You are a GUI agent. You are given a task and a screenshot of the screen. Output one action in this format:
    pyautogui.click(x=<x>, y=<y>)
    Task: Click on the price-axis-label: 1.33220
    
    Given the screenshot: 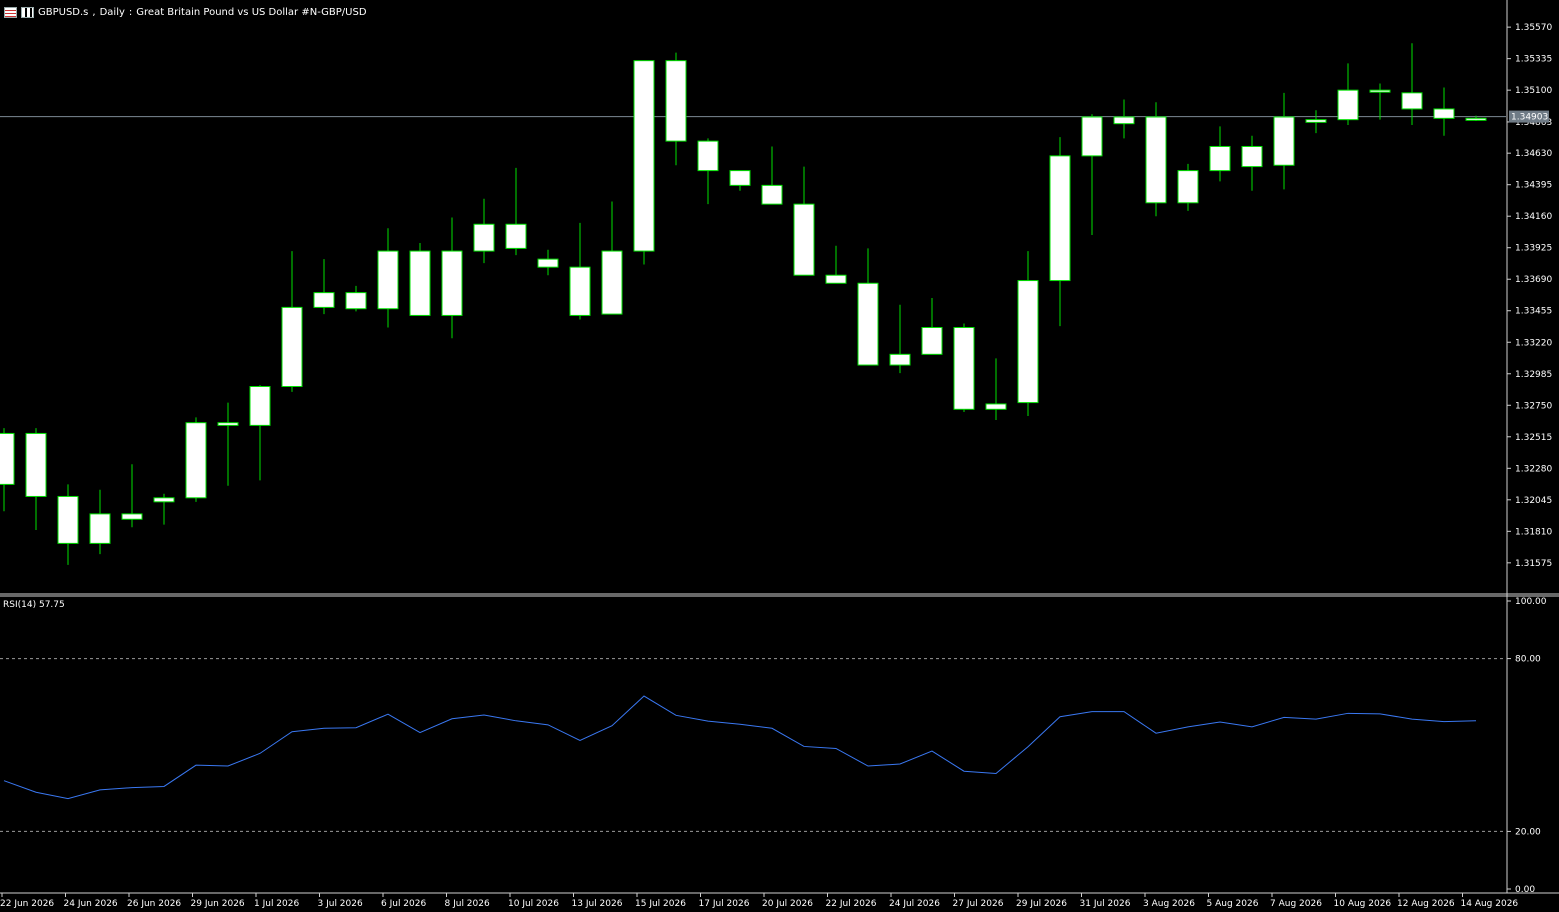 What is the action you would take?
    pyautogui.click(x=1533, y=343)
    